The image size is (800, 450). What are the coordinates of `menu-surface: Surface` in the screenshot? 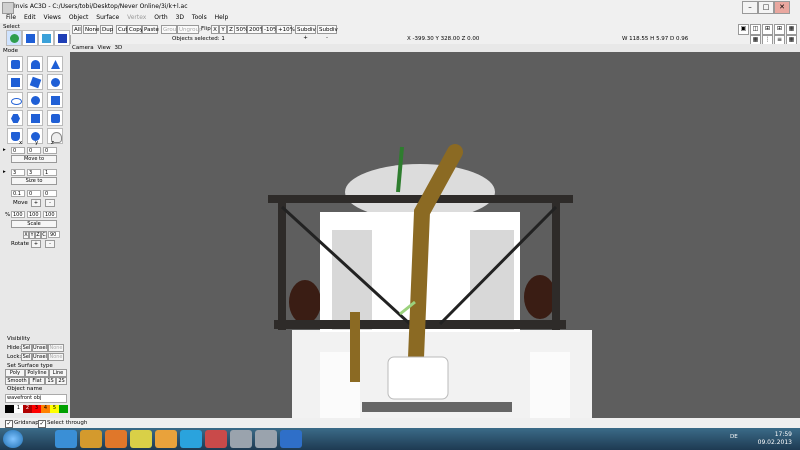 It's located at (107, 17).